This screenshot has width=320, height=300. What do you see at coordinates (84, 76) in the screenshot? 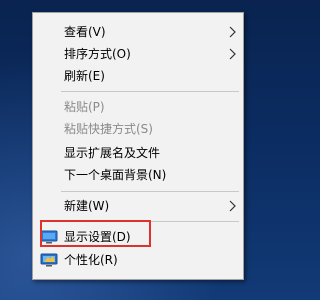
I see `menu-item-refresh-label: 刷新(E)` at bounding box center [84, 76].